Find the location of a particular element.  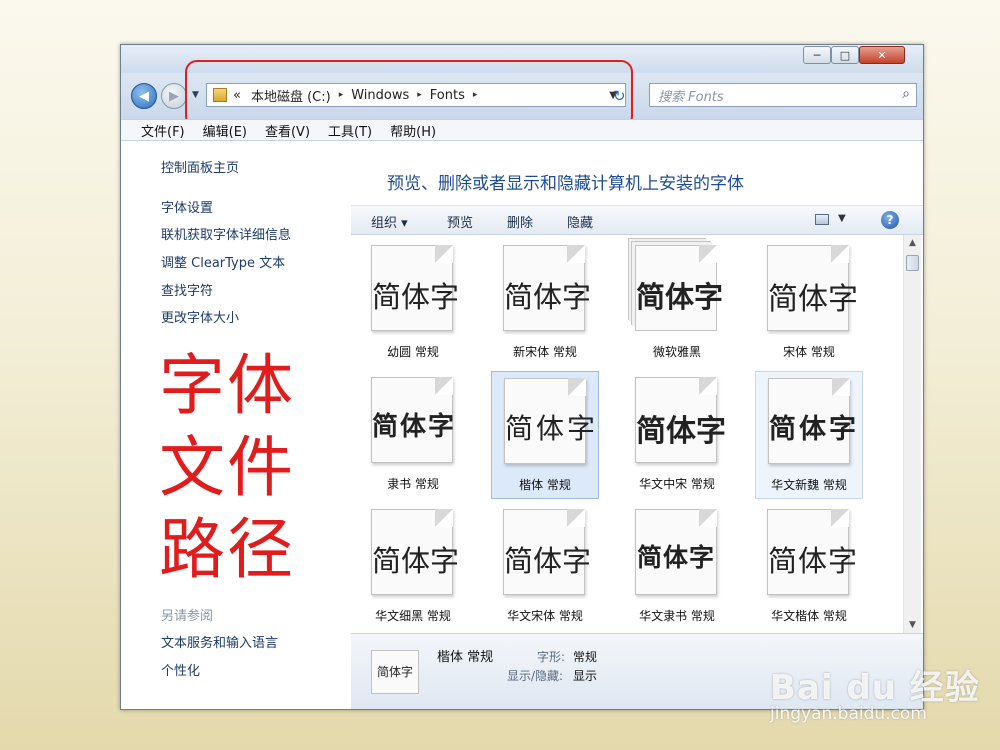

menu-help: 帮助(H) is located at coordinates (413, 130).